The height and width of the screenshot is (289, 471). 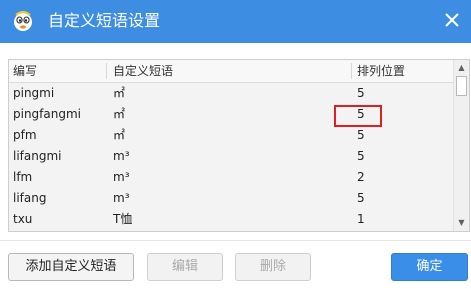 What do you see at coordinates (25, 135) in the screenshot?
I see `row-code: pfm` at bounding box center [25, 135].